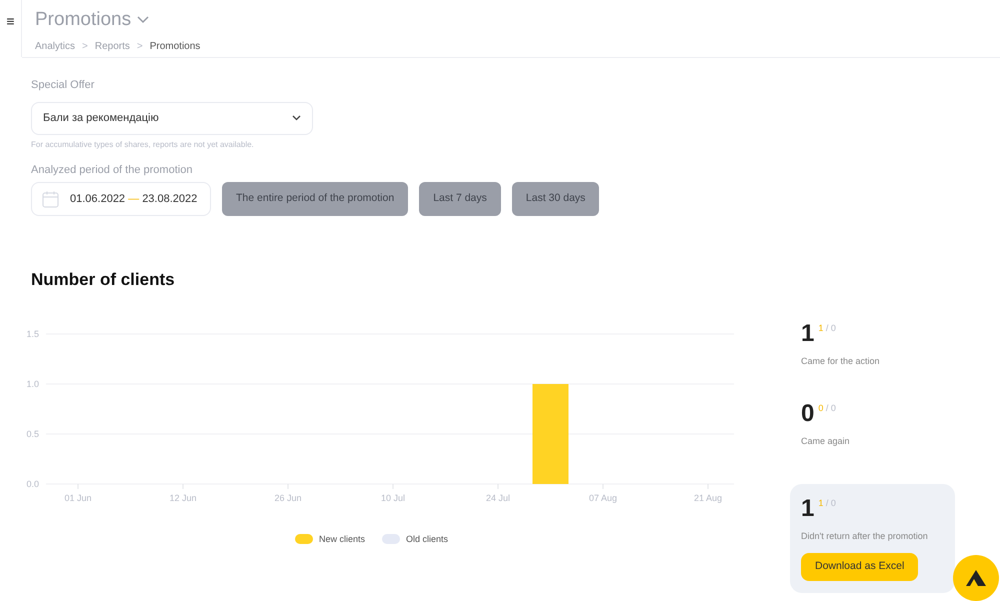 The height and width of the screenshot is (601, 1000). Describe the element at coordinates (183, 497) in the screenshot. I see `x-tick-label: 12 Jun` at that location.